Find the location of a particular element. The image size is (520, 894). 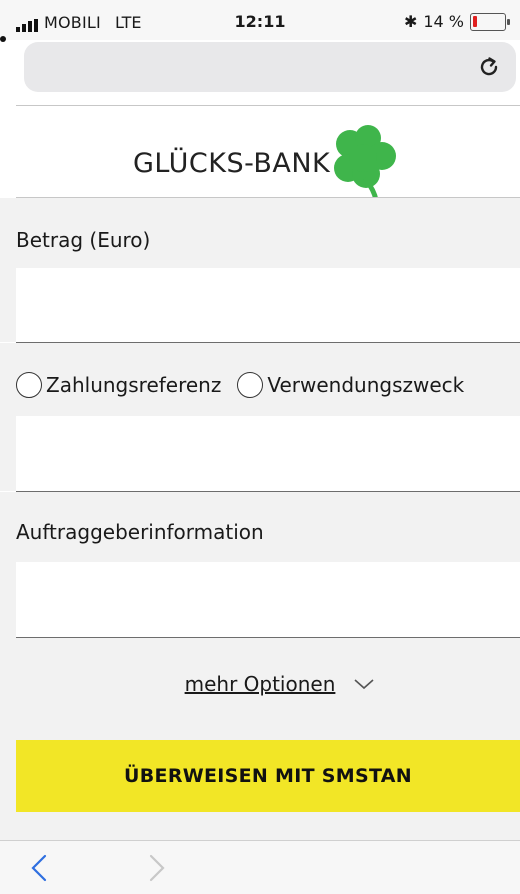

reference-option-label: Zahlungsreferenz is located at coordinates (133, 385).